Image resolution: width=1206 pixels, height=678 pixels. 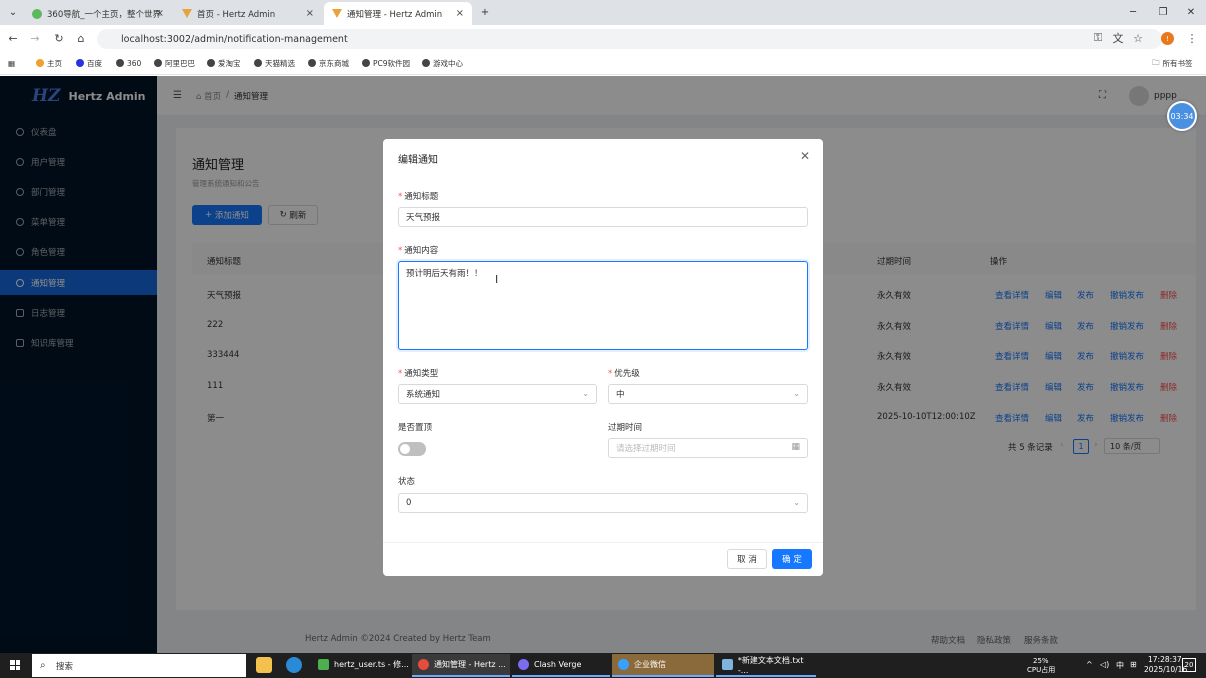 I want to click on modal-footer-divider, so click(x=603, y=542).